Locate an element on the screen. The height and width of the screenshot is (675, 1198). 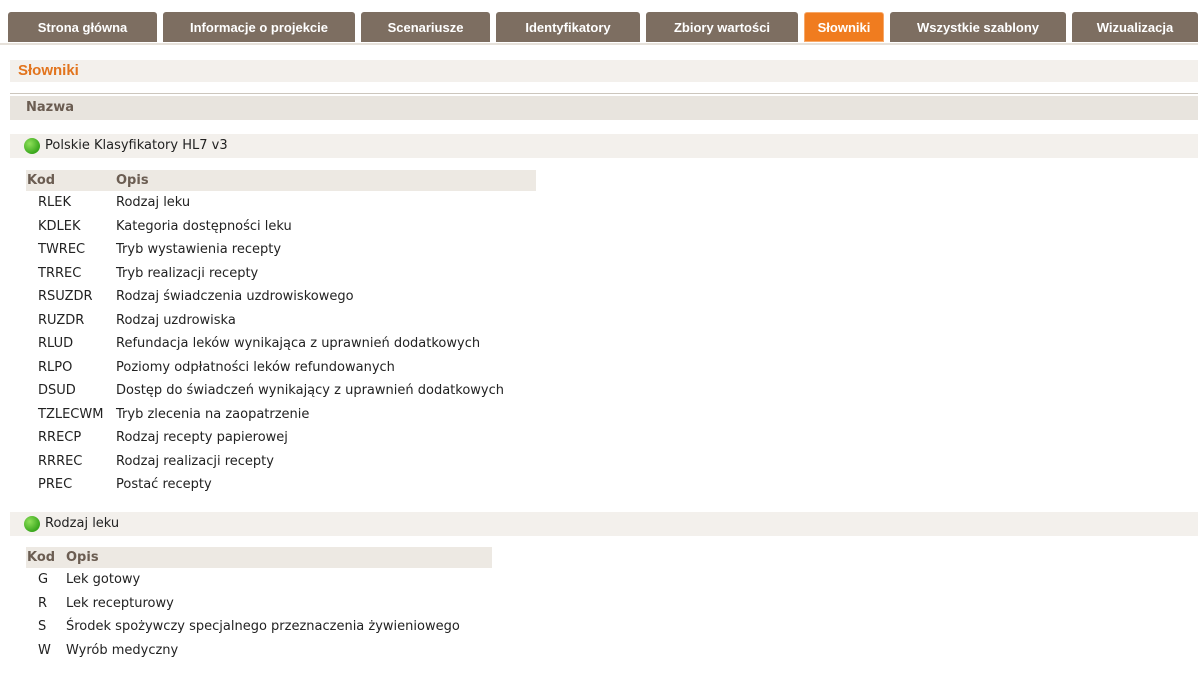
row-description: Poziomy odpłatności leków refundowanych is located at coordinates (255, 367).